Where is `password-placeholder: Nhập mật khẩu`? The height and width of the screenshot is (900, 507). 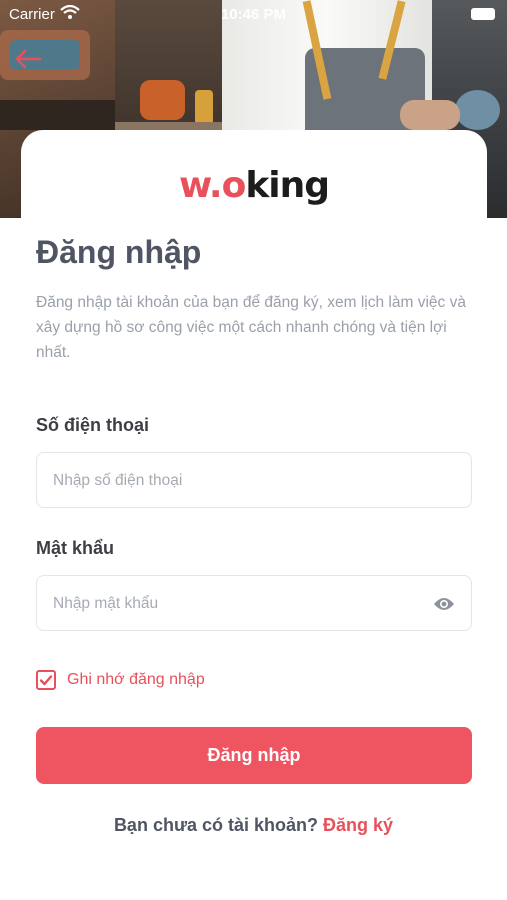
password-placeholder: Nhập mật khẩu is located at coordinates (106, 603).